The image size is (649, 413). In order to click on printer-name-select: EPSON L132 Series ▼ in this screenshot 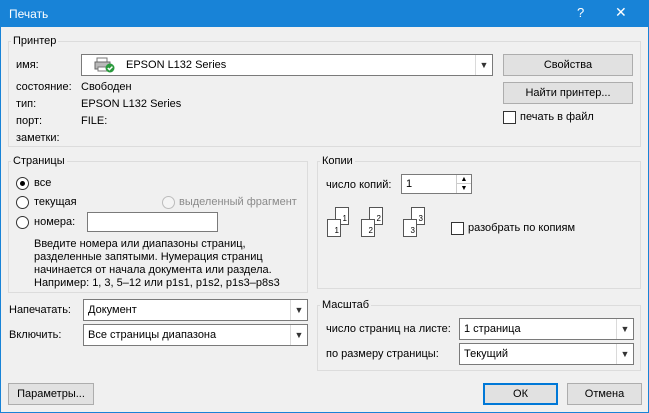, I will do `click(287, 65)`.